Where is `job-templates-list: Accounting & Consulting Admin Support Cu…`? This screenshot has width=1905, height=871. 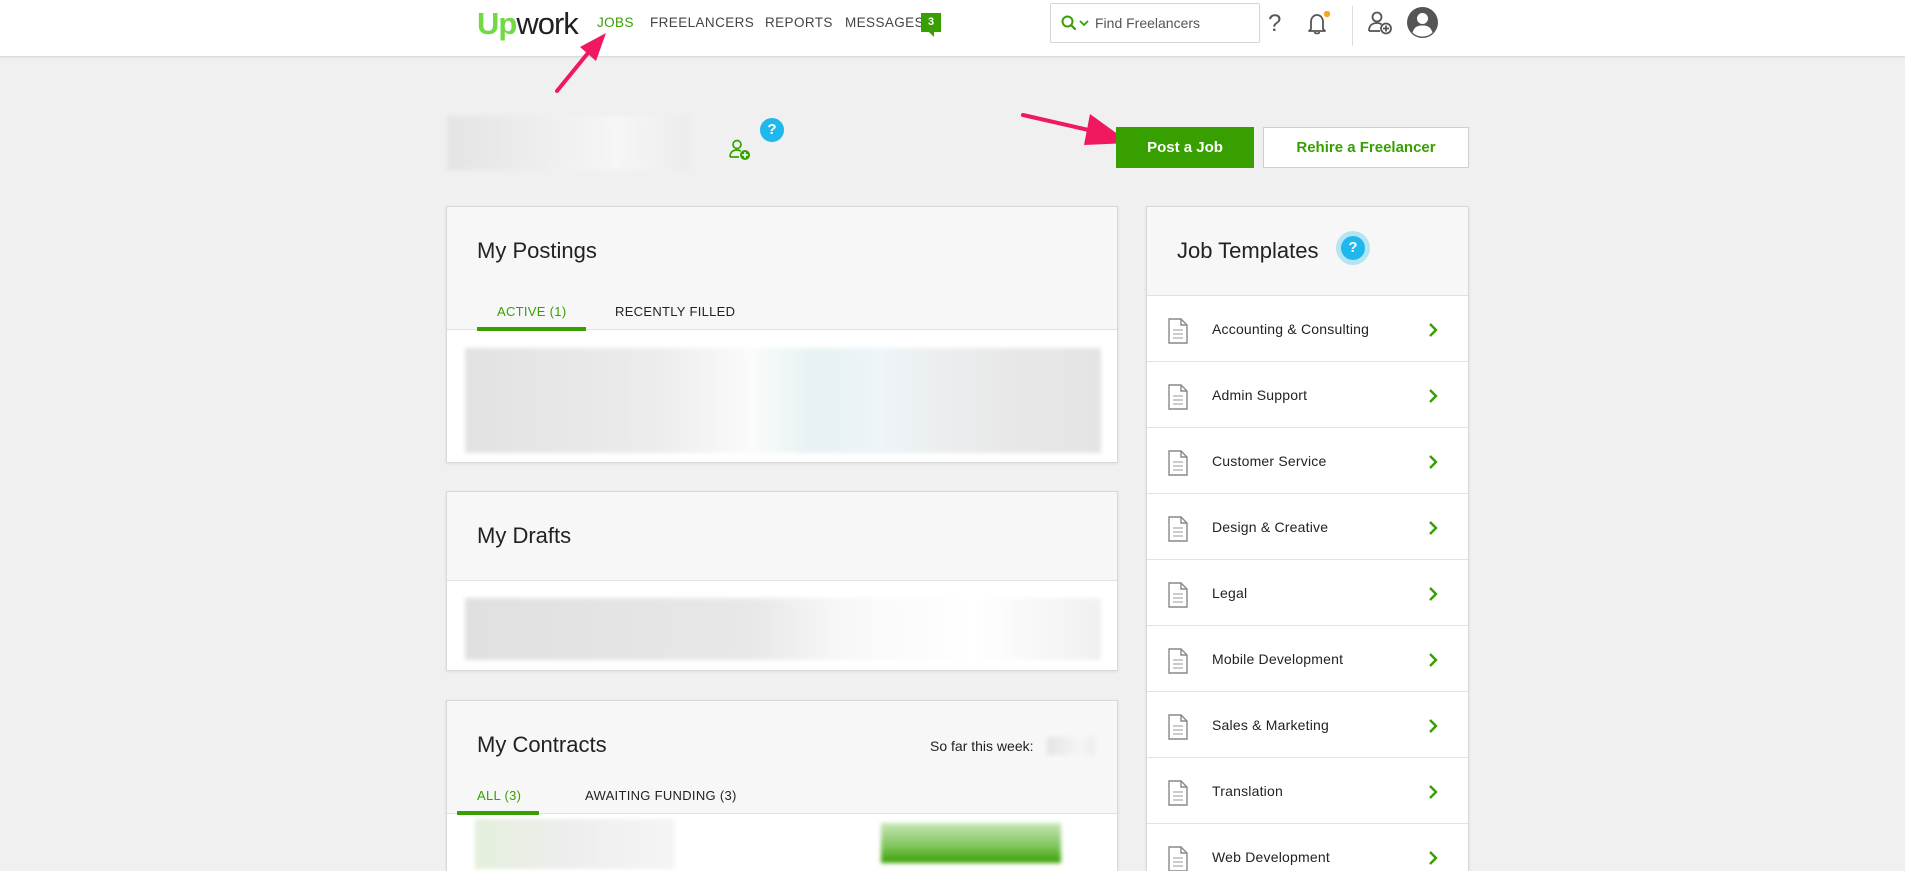 job-templates-list: Accounting & Consulting Admin Support Cu… is located at coordinates (1307, 583).